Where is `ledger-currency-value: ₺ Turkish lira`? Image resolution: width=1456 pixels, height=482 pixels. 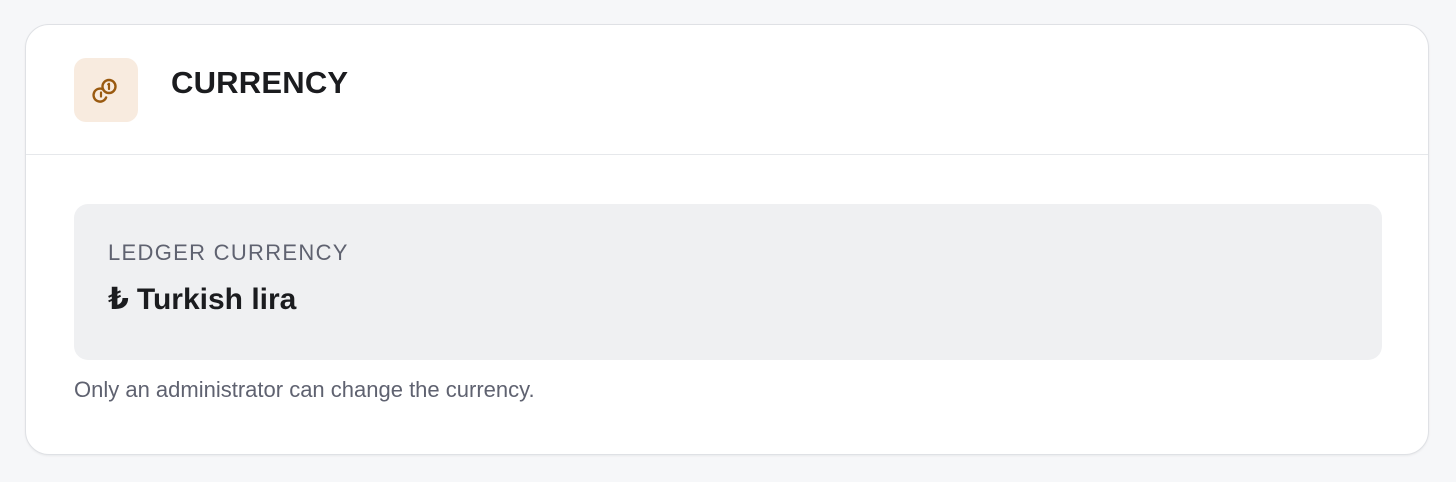
ledger-currency-value: ₺ Turkish lira is located at coordinates (202, 300).